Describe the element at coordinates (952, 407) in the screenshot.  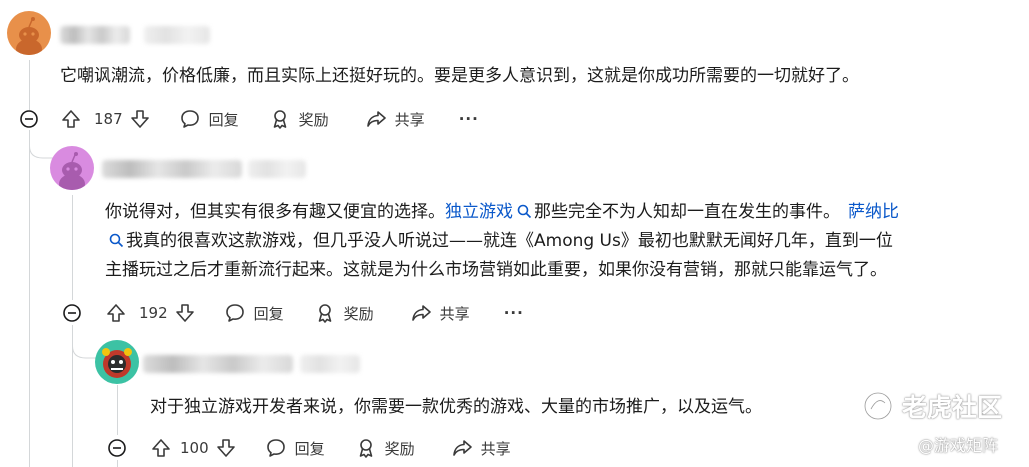
I see `watermark-site: 老虎社区` at that location.